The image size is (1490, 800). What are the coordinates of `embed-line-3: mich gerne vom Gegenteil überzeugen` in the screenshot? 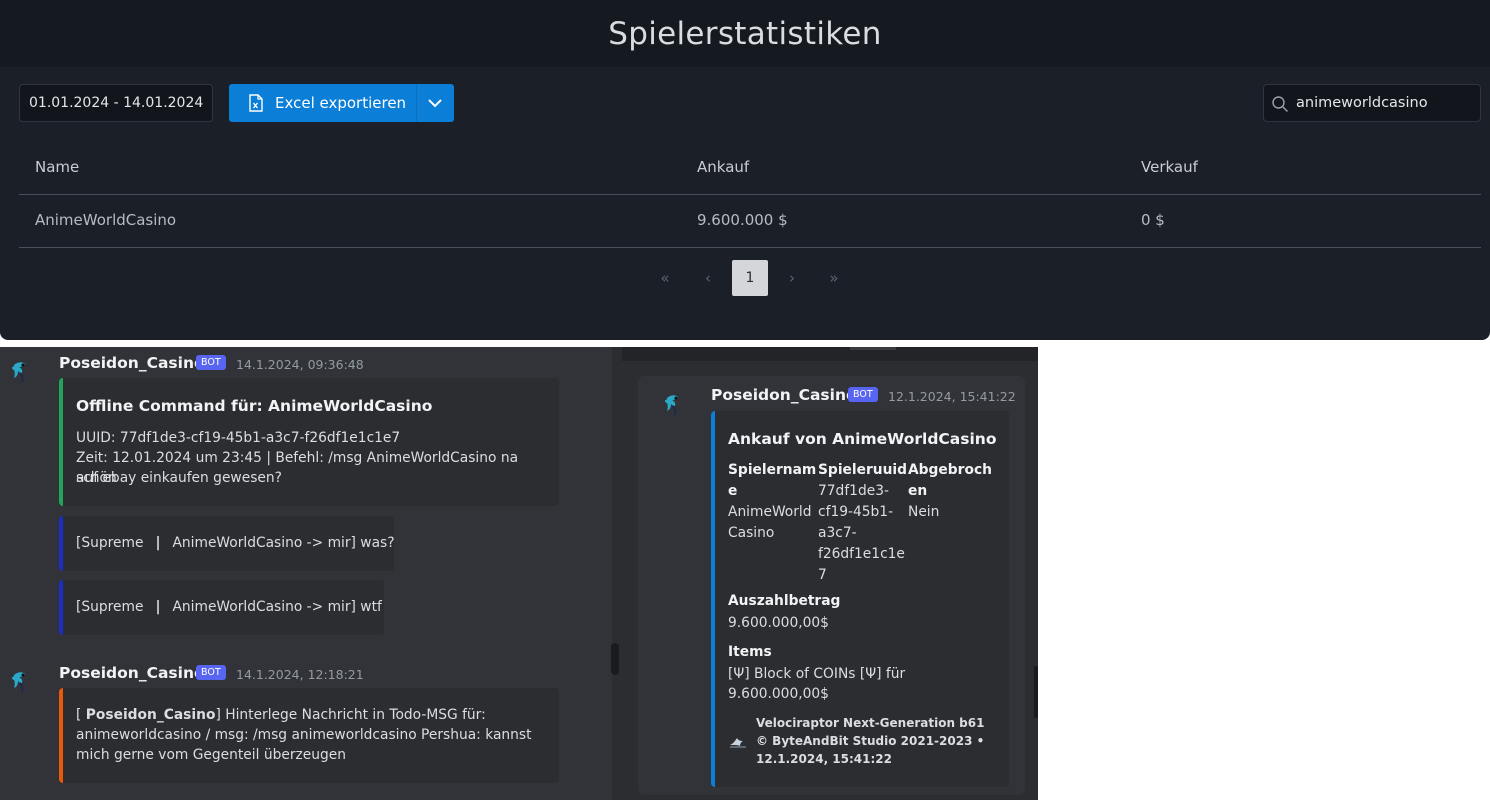 It's located at (211, 755).